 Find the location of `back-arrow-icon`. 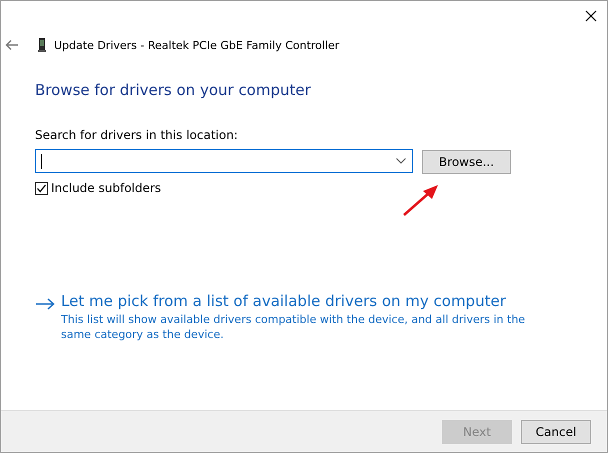

back-arrow-icon is located at coordinates (12, 45).